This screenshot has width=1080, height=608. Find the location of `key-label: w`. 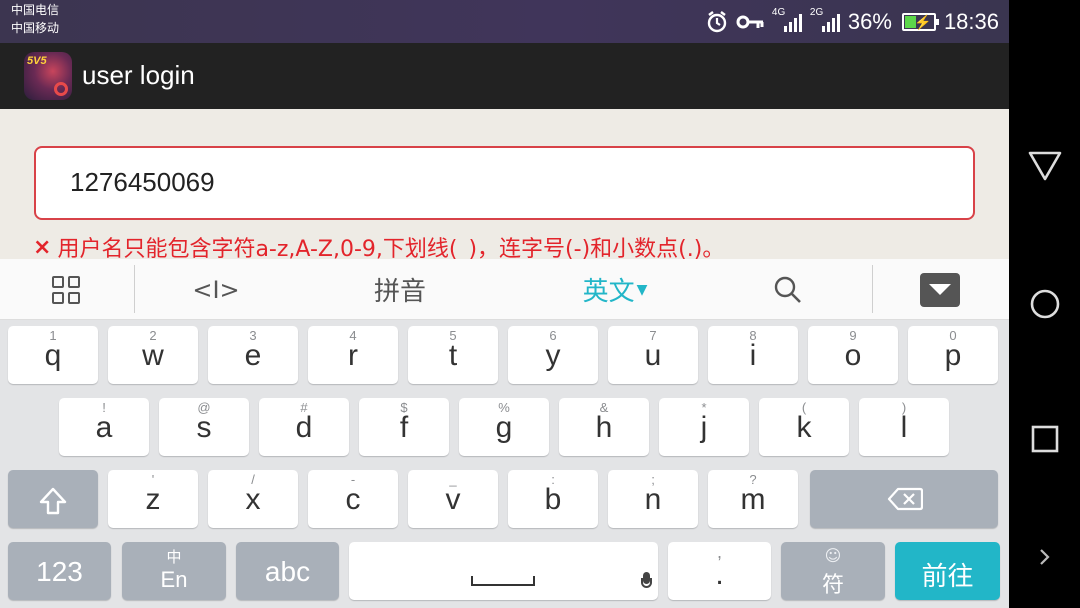

key-label: w is located at coordinates (153, 355).